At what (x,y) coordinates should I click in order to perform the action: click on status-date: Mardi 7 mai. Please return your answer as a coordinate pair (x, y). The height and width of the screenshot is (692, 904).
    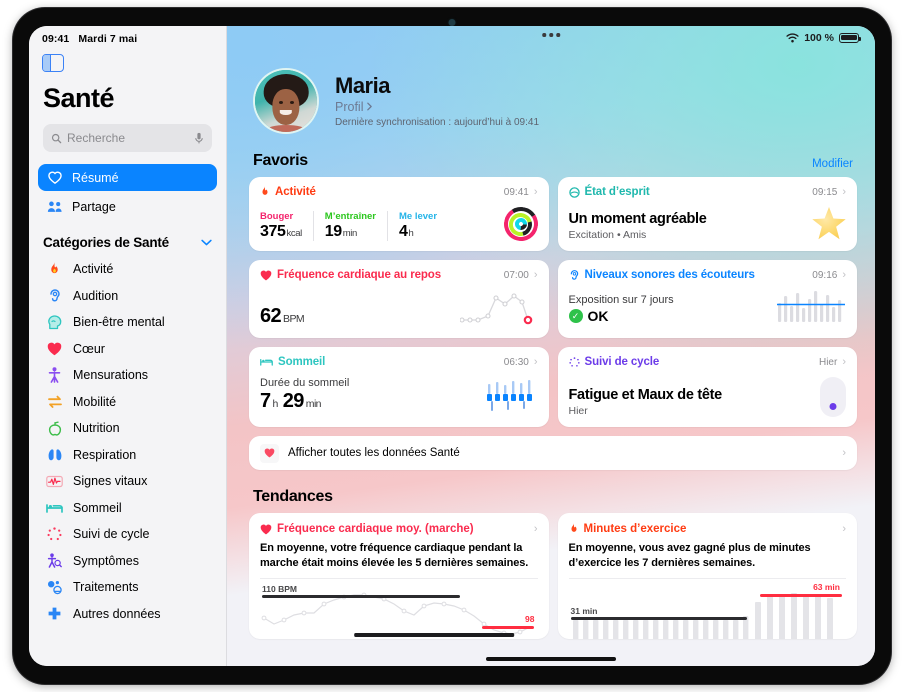
    Looking at the image, I should click on (108, 39).